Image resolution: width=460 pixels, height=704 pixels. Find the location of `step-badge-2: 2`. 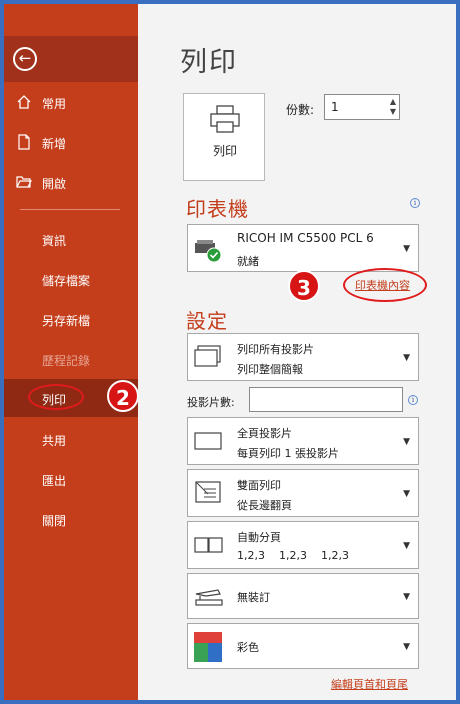

step-badge-2: 2 is located at coordinates (123, 396).